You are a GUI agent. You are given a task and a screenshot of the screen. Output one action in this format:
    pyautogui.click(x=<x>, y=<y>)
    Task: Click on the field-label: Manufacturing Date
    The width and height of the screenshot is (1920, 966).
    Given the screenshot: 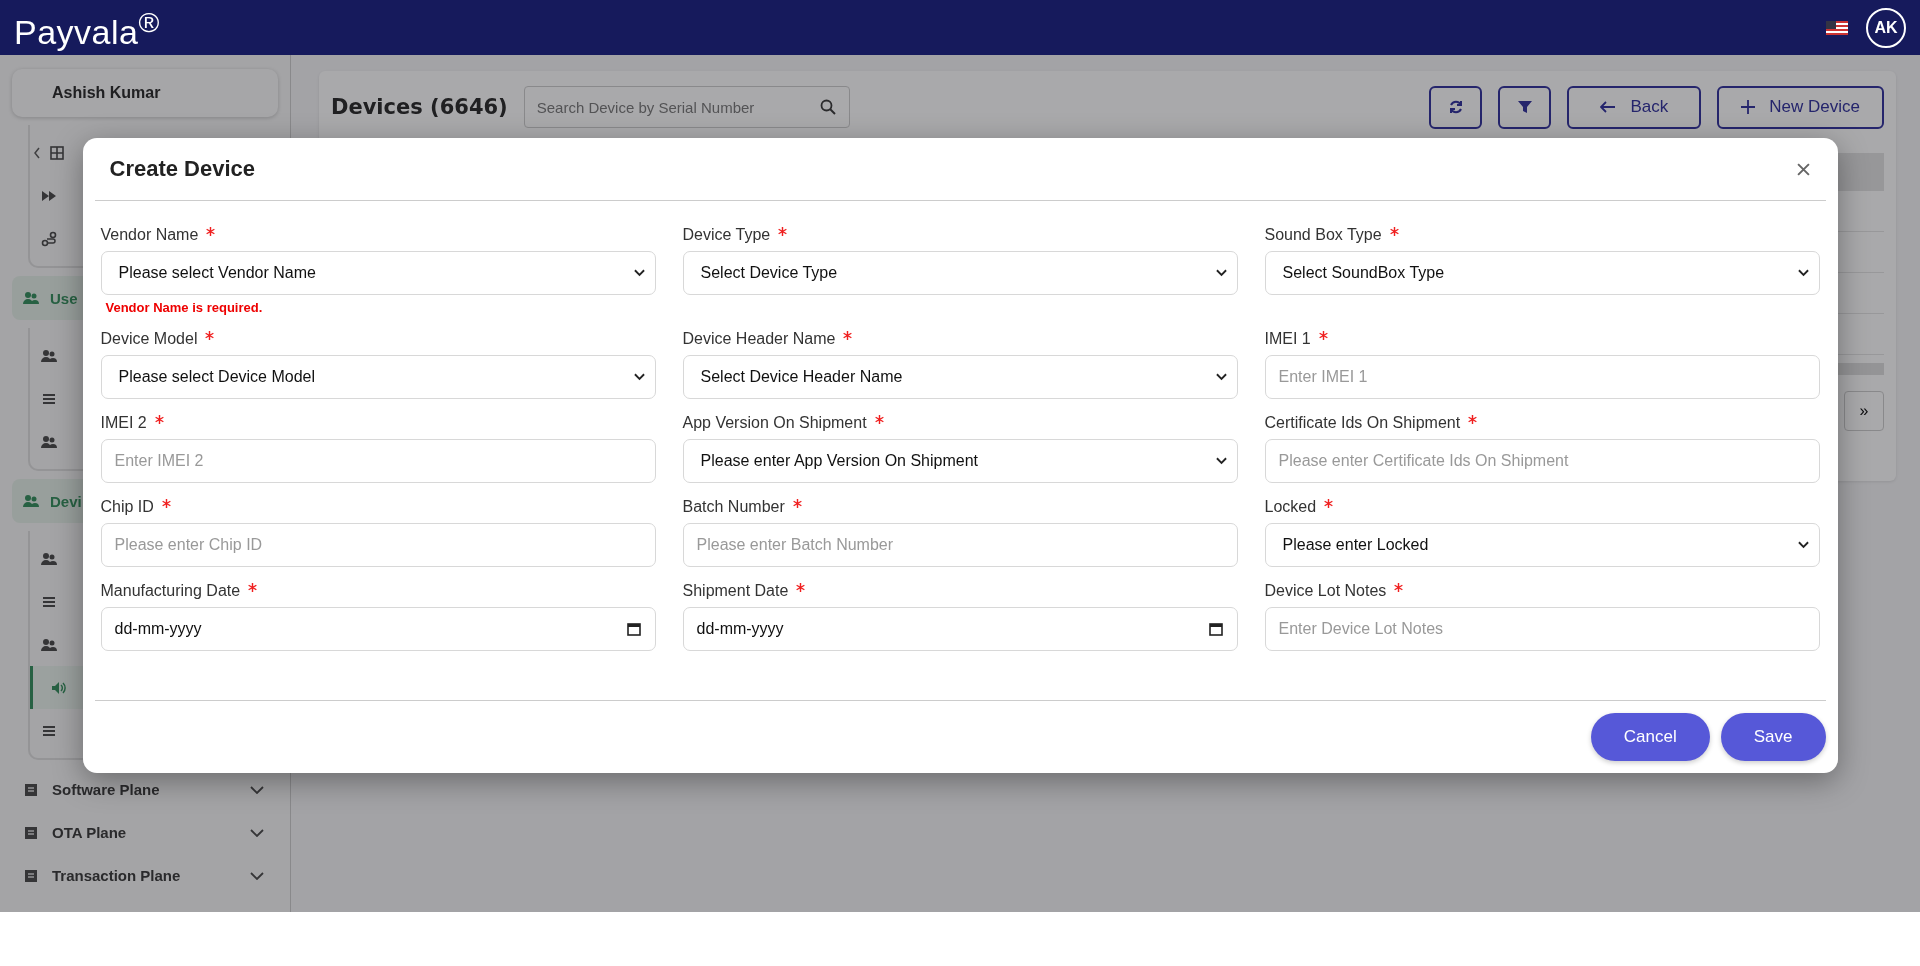 What is the action you would take?
    pyautogui.click(x=170, y=591)
    